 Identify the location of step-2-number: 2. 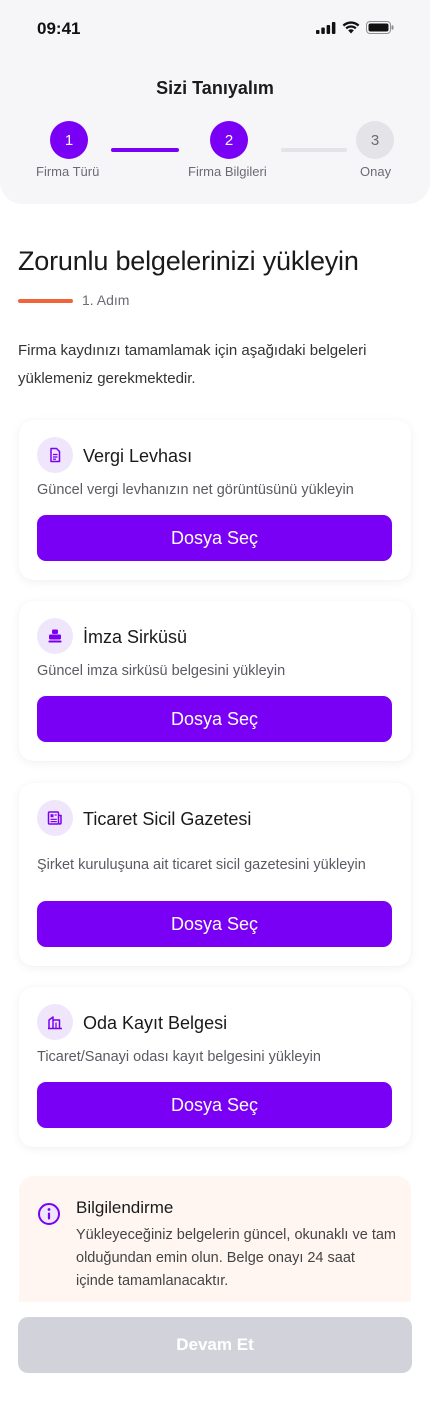
(229, 140).